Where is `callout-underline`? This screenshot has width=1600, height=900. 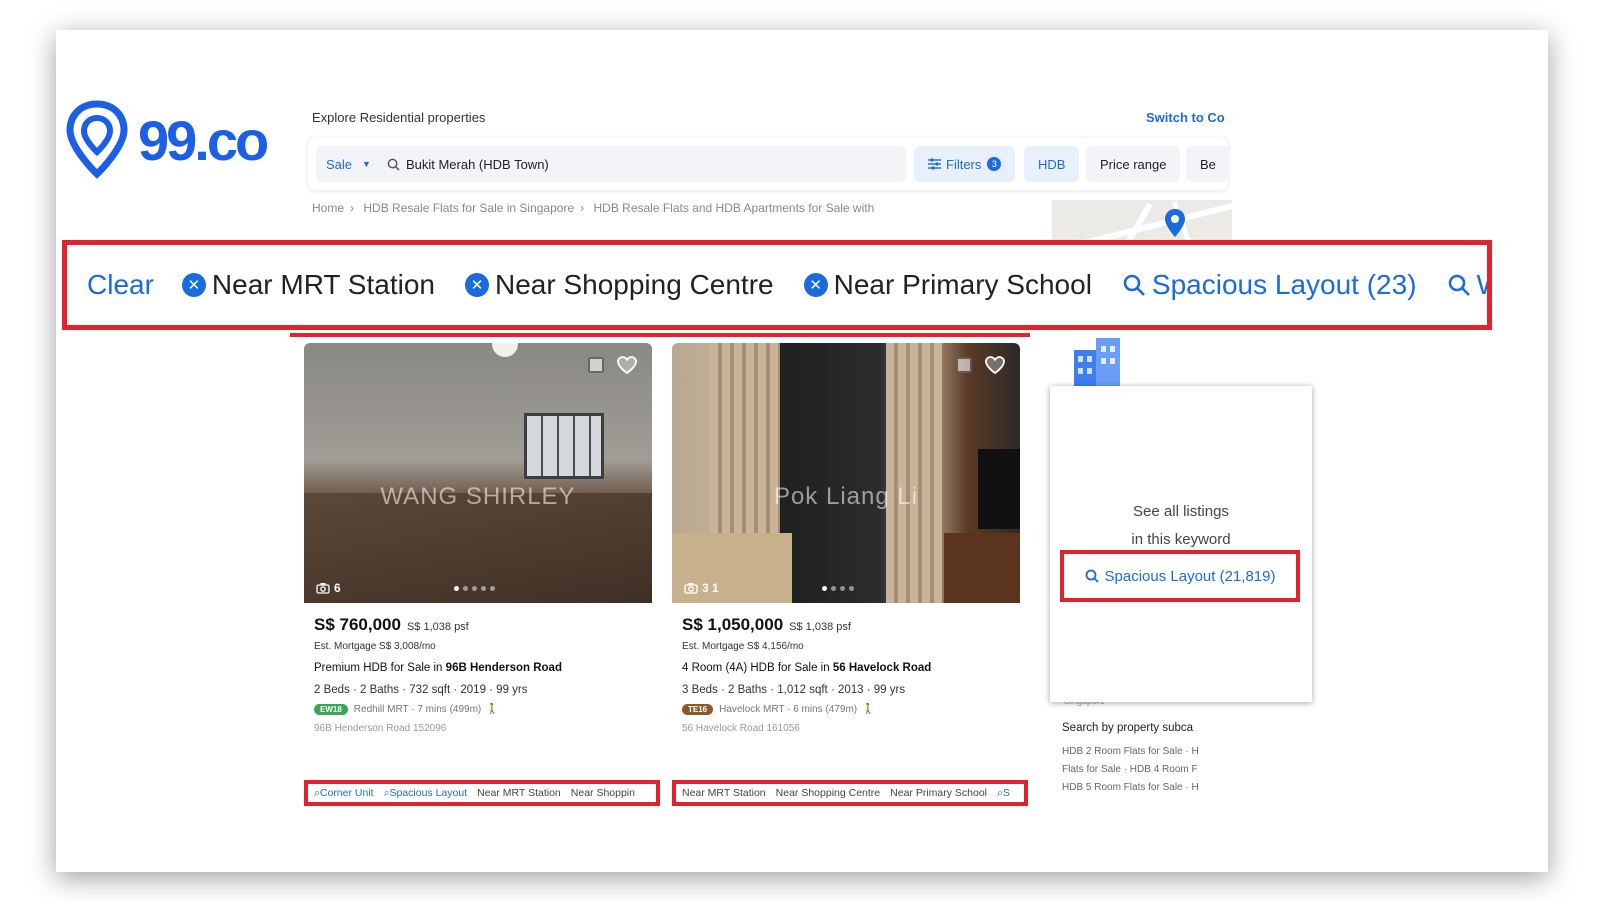
callout-underline is located at coordinates (660, 335).